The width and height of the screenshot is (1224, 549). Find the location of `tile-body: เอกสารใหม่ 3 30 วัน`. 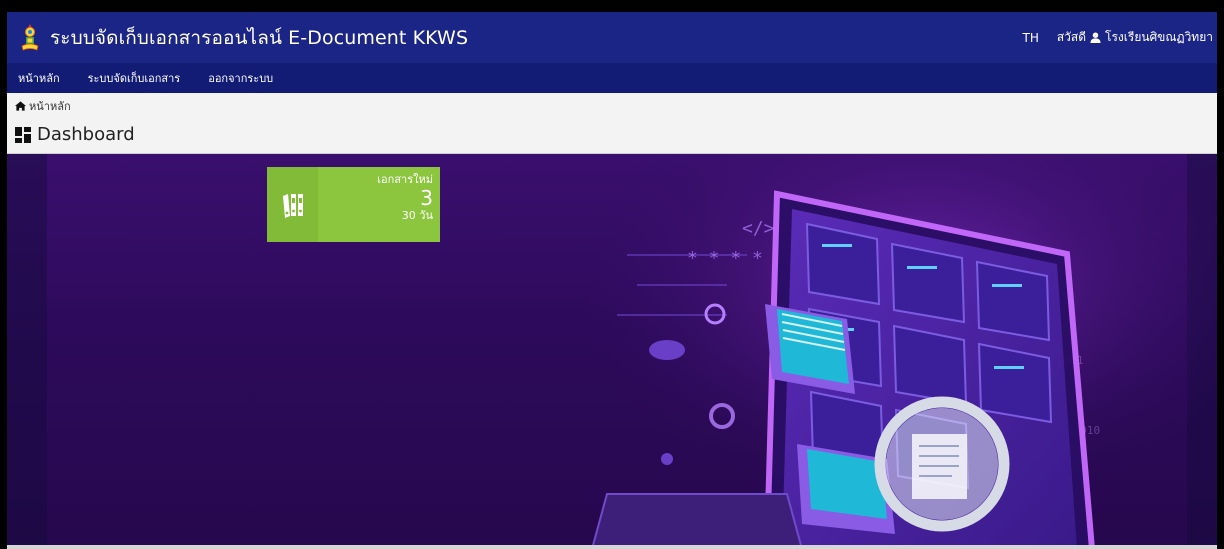

tile-body: เอกสารใหม่ 3 30 วัน is located at coordinates (379, 204).